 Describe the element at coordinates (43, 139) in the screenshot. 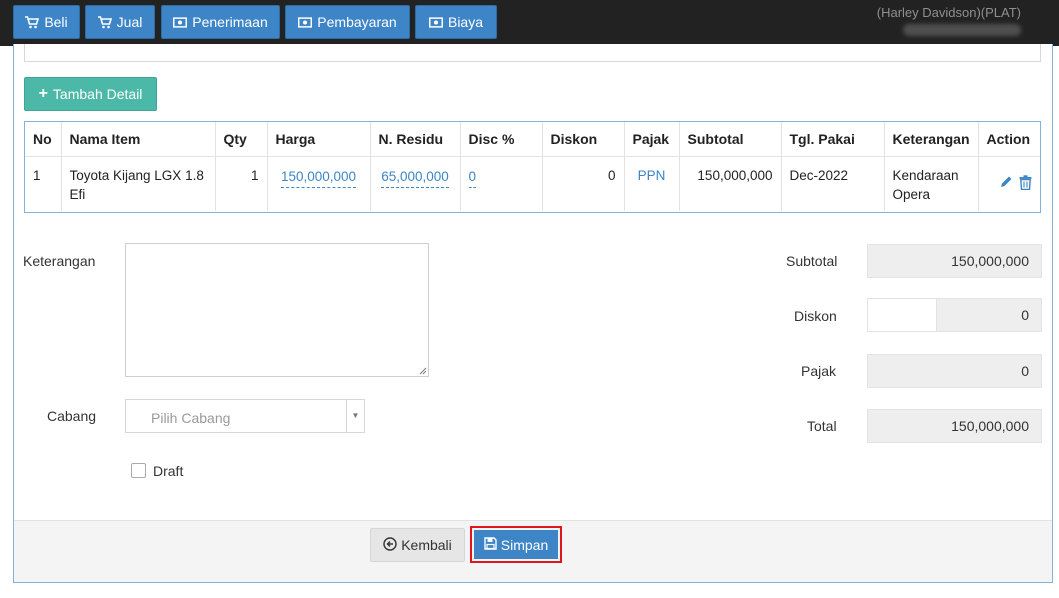

I see `col-no: No` at that location.